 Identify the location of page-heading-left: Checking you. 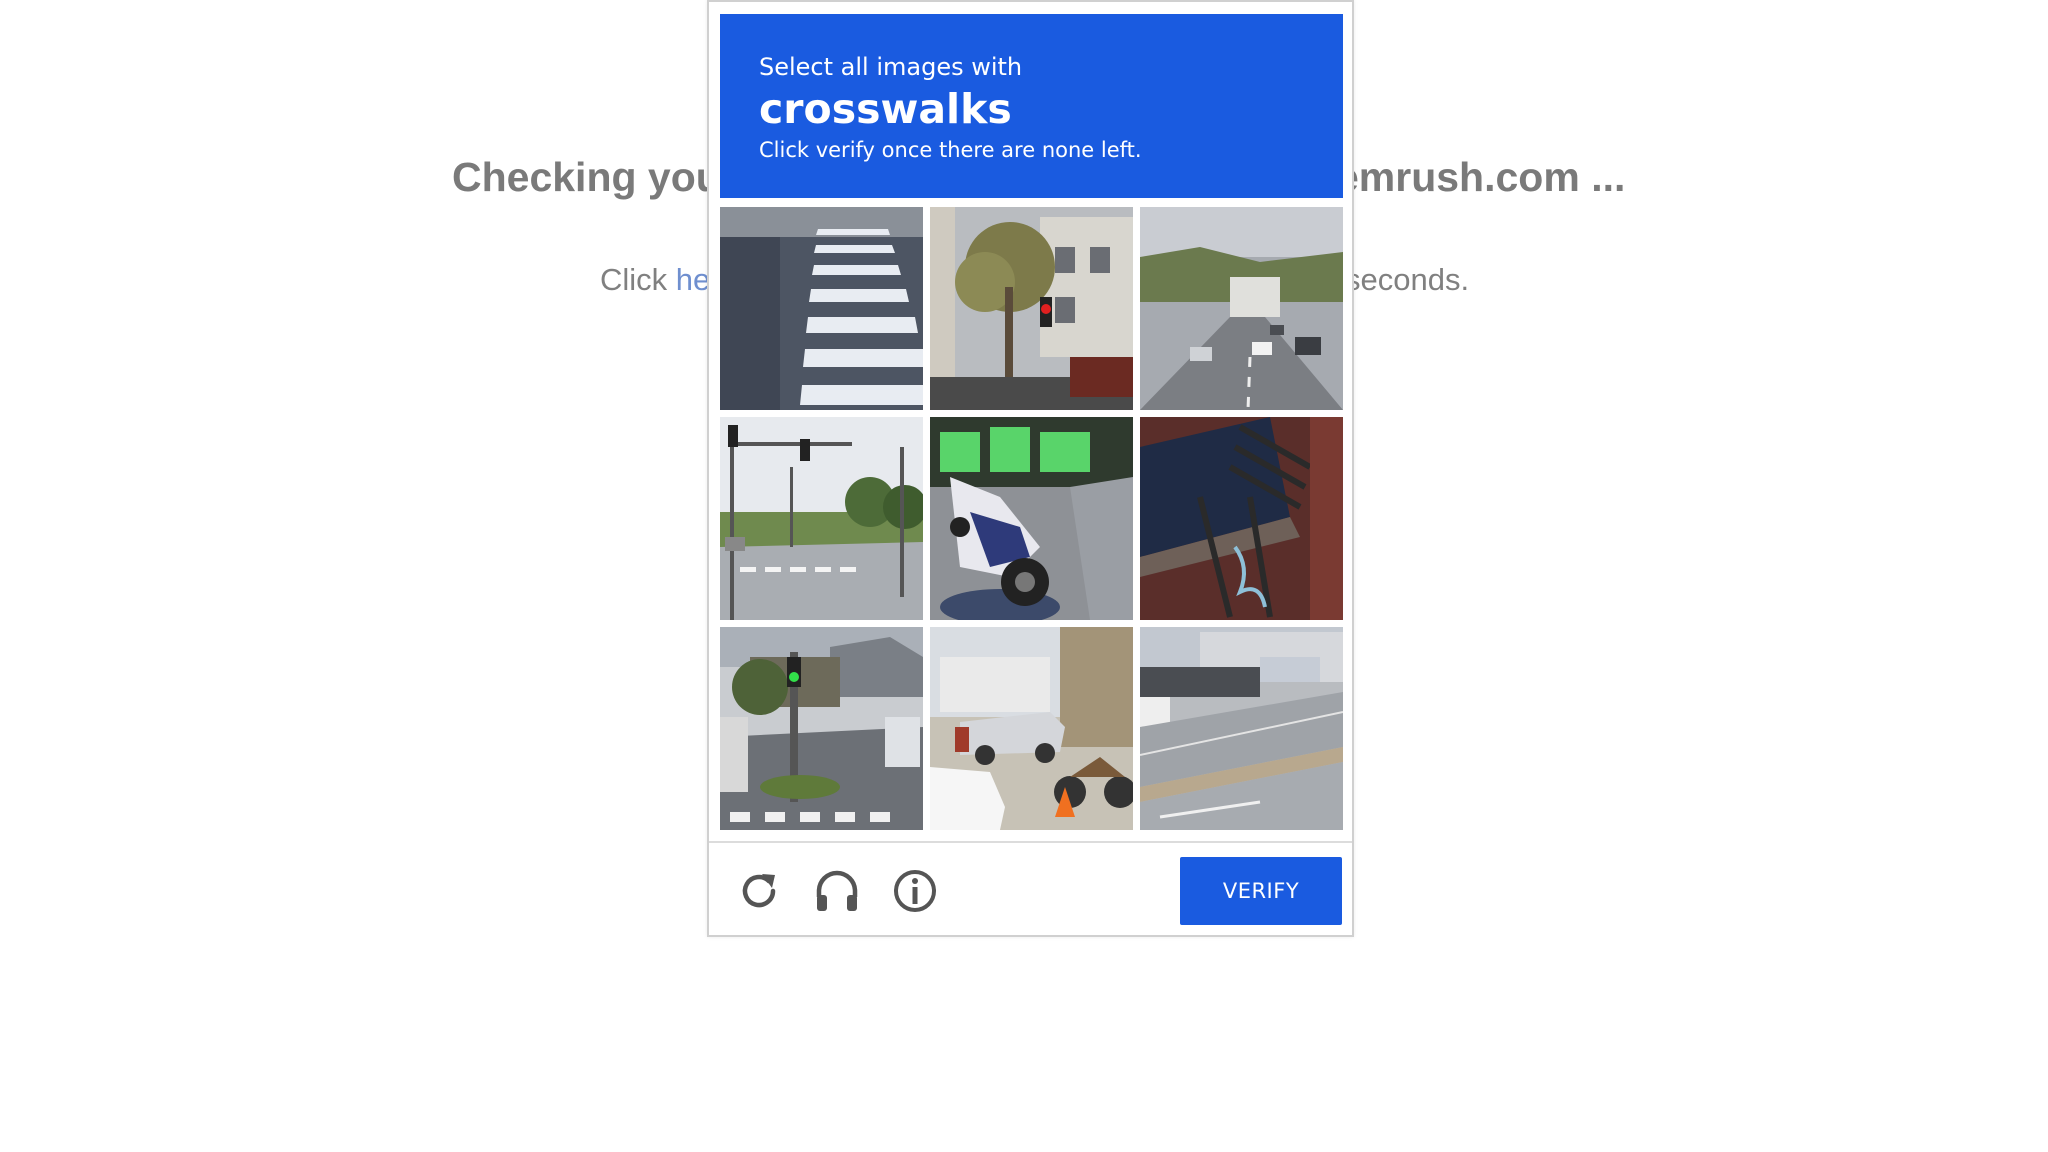
(586, 177).